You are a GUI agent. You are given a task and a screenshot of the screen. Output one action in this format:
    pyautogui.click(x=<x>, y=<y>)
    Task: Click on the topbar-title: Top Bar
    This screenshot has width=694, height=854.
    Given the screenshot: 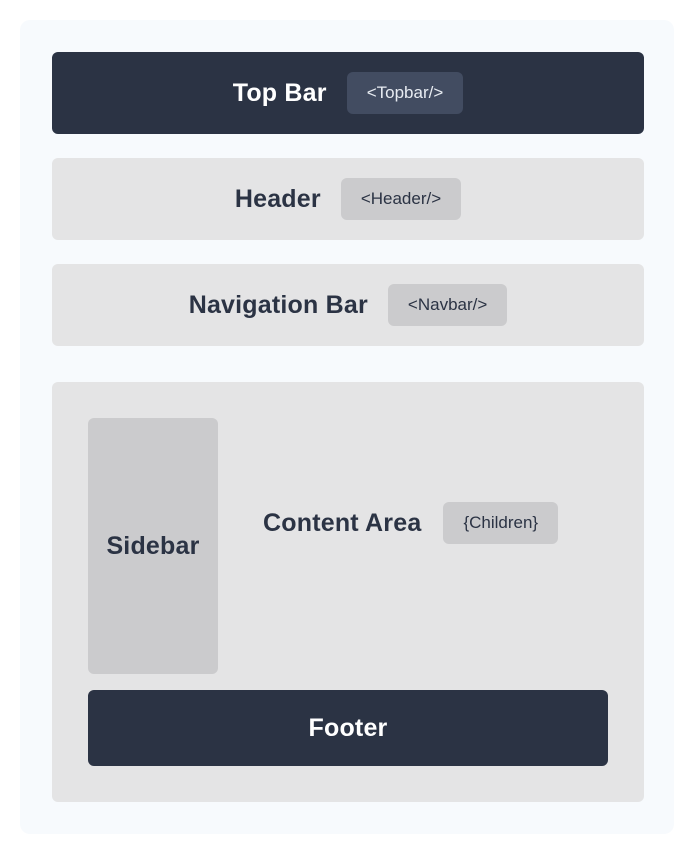 What is the action you would take?
    pyautogui.click(x=279, y=92)
    